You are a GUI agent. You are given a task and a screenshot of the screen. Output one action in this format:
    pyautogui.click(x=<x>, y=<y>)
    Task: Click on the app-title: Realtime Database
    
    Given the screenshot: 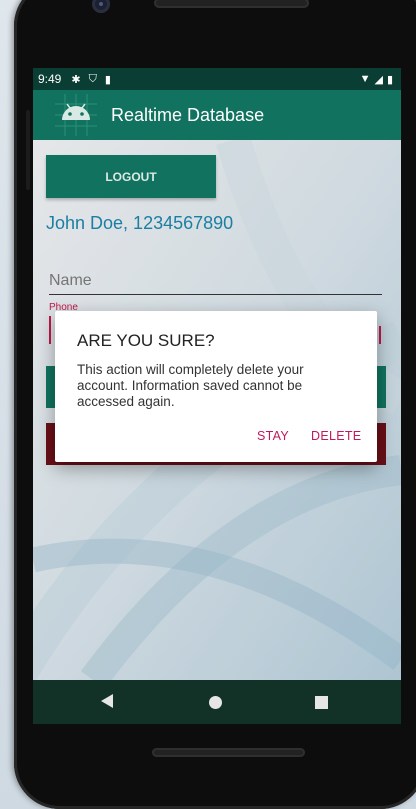 What is the action you would take?
    pyautogui.click(x=188, y=115)
    